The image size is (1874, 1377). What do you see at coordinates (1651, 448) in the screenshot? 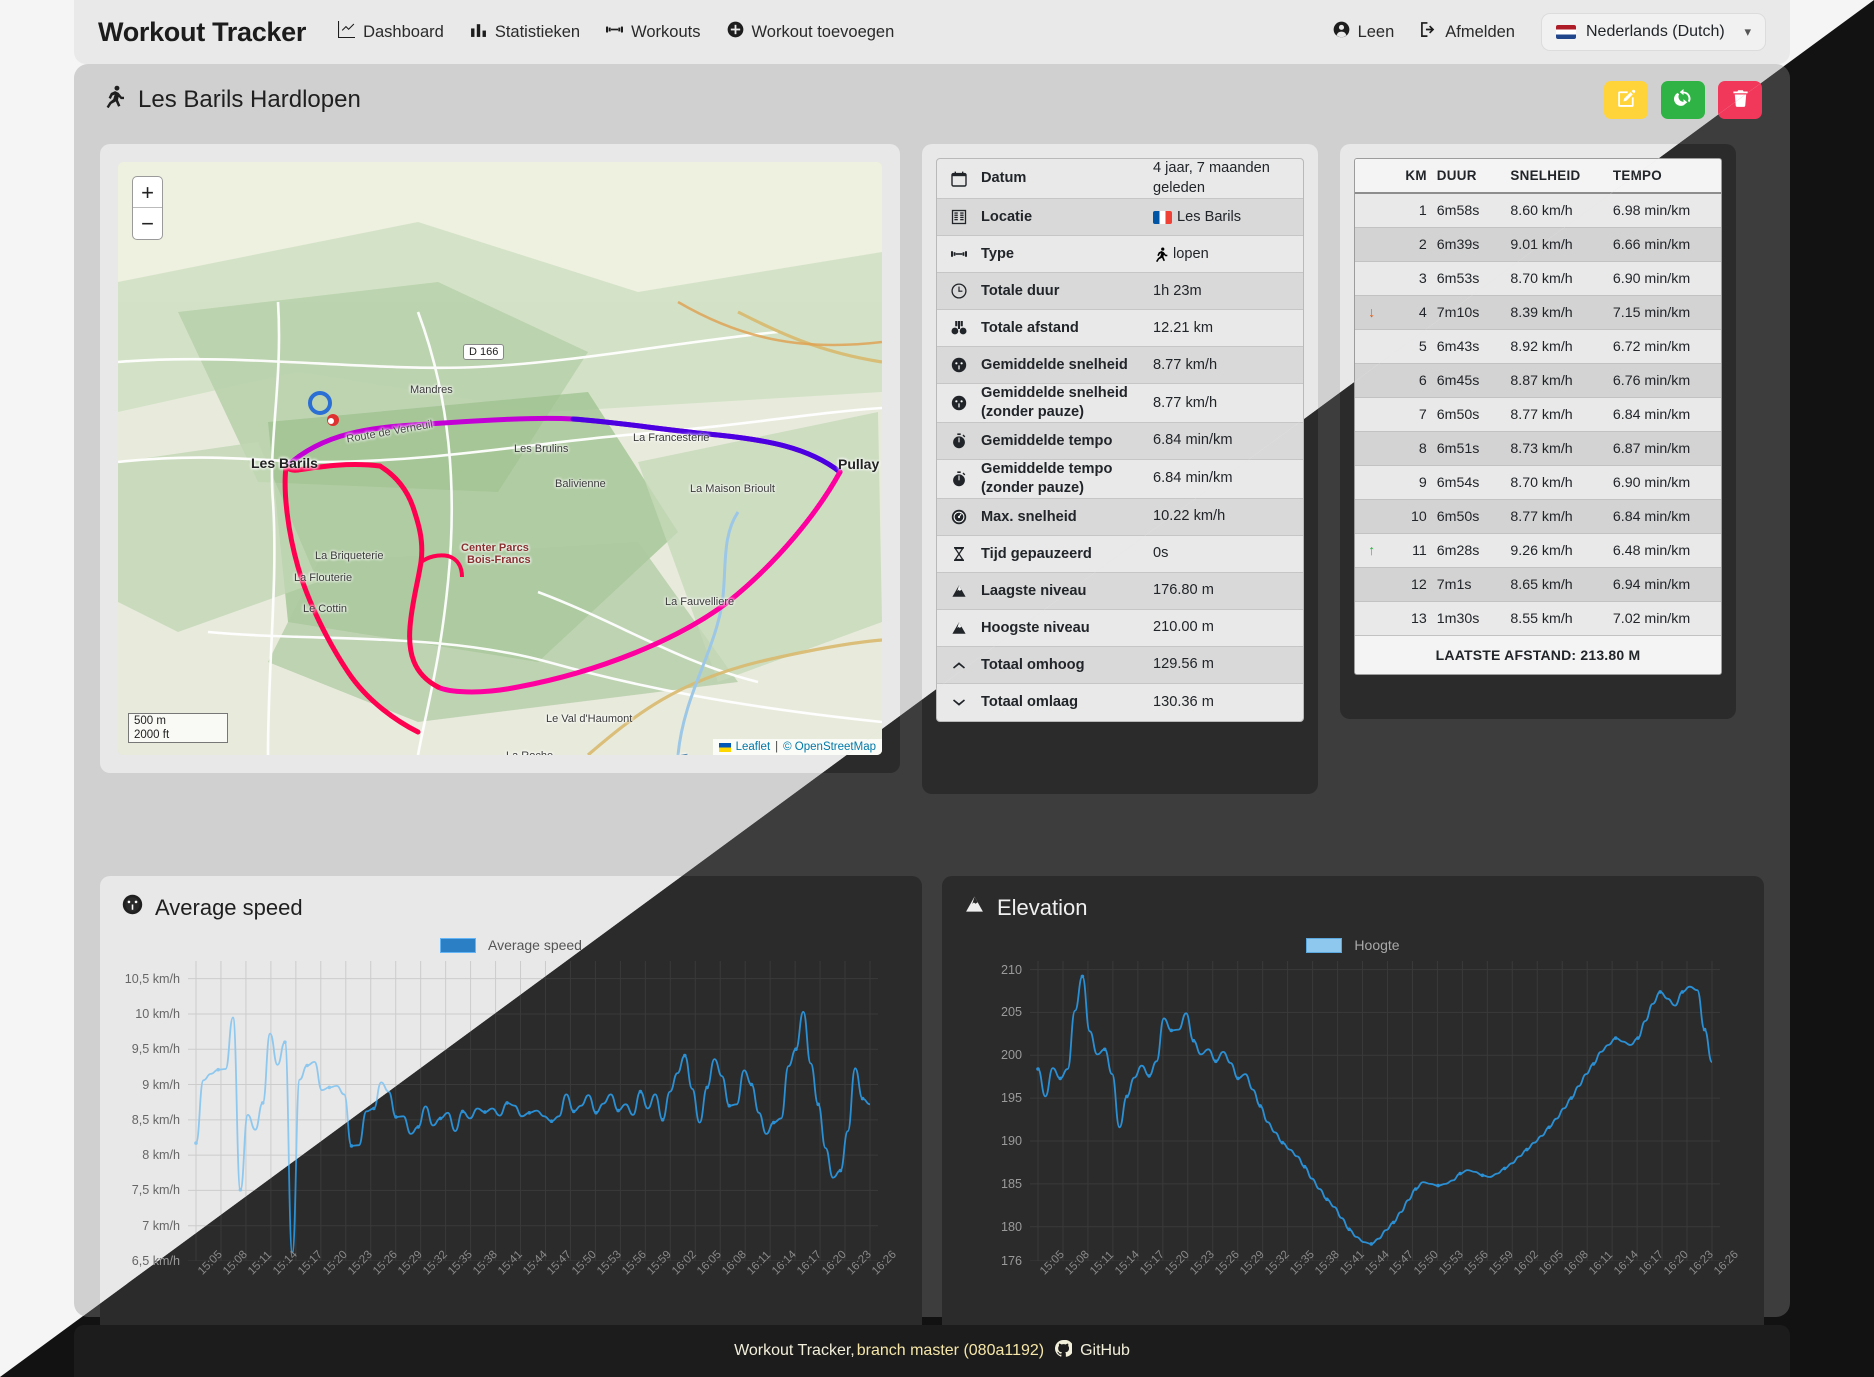
I see `split-tempo-cell: 6.87 min/km` at bounding box center [1651, 448].